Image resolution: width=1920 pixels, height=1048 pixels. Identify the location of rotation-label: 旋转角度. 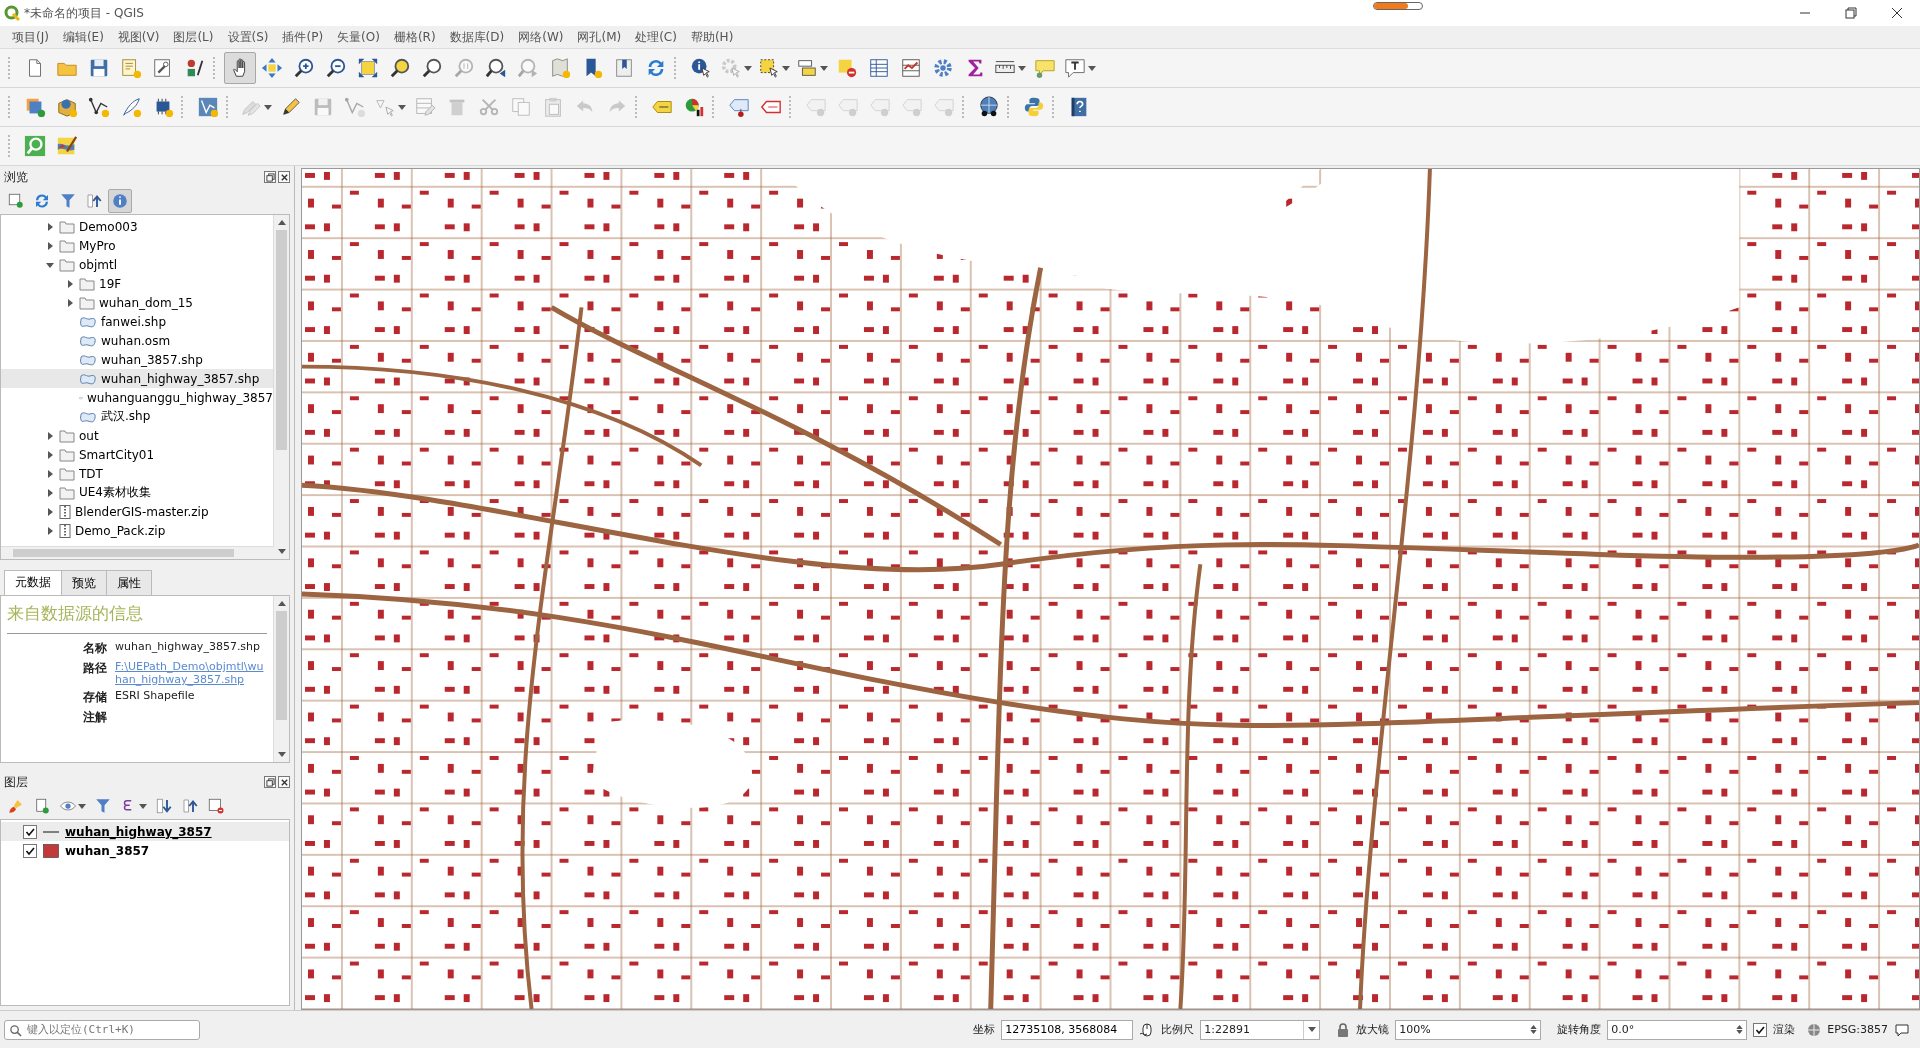
(1579, 1029).